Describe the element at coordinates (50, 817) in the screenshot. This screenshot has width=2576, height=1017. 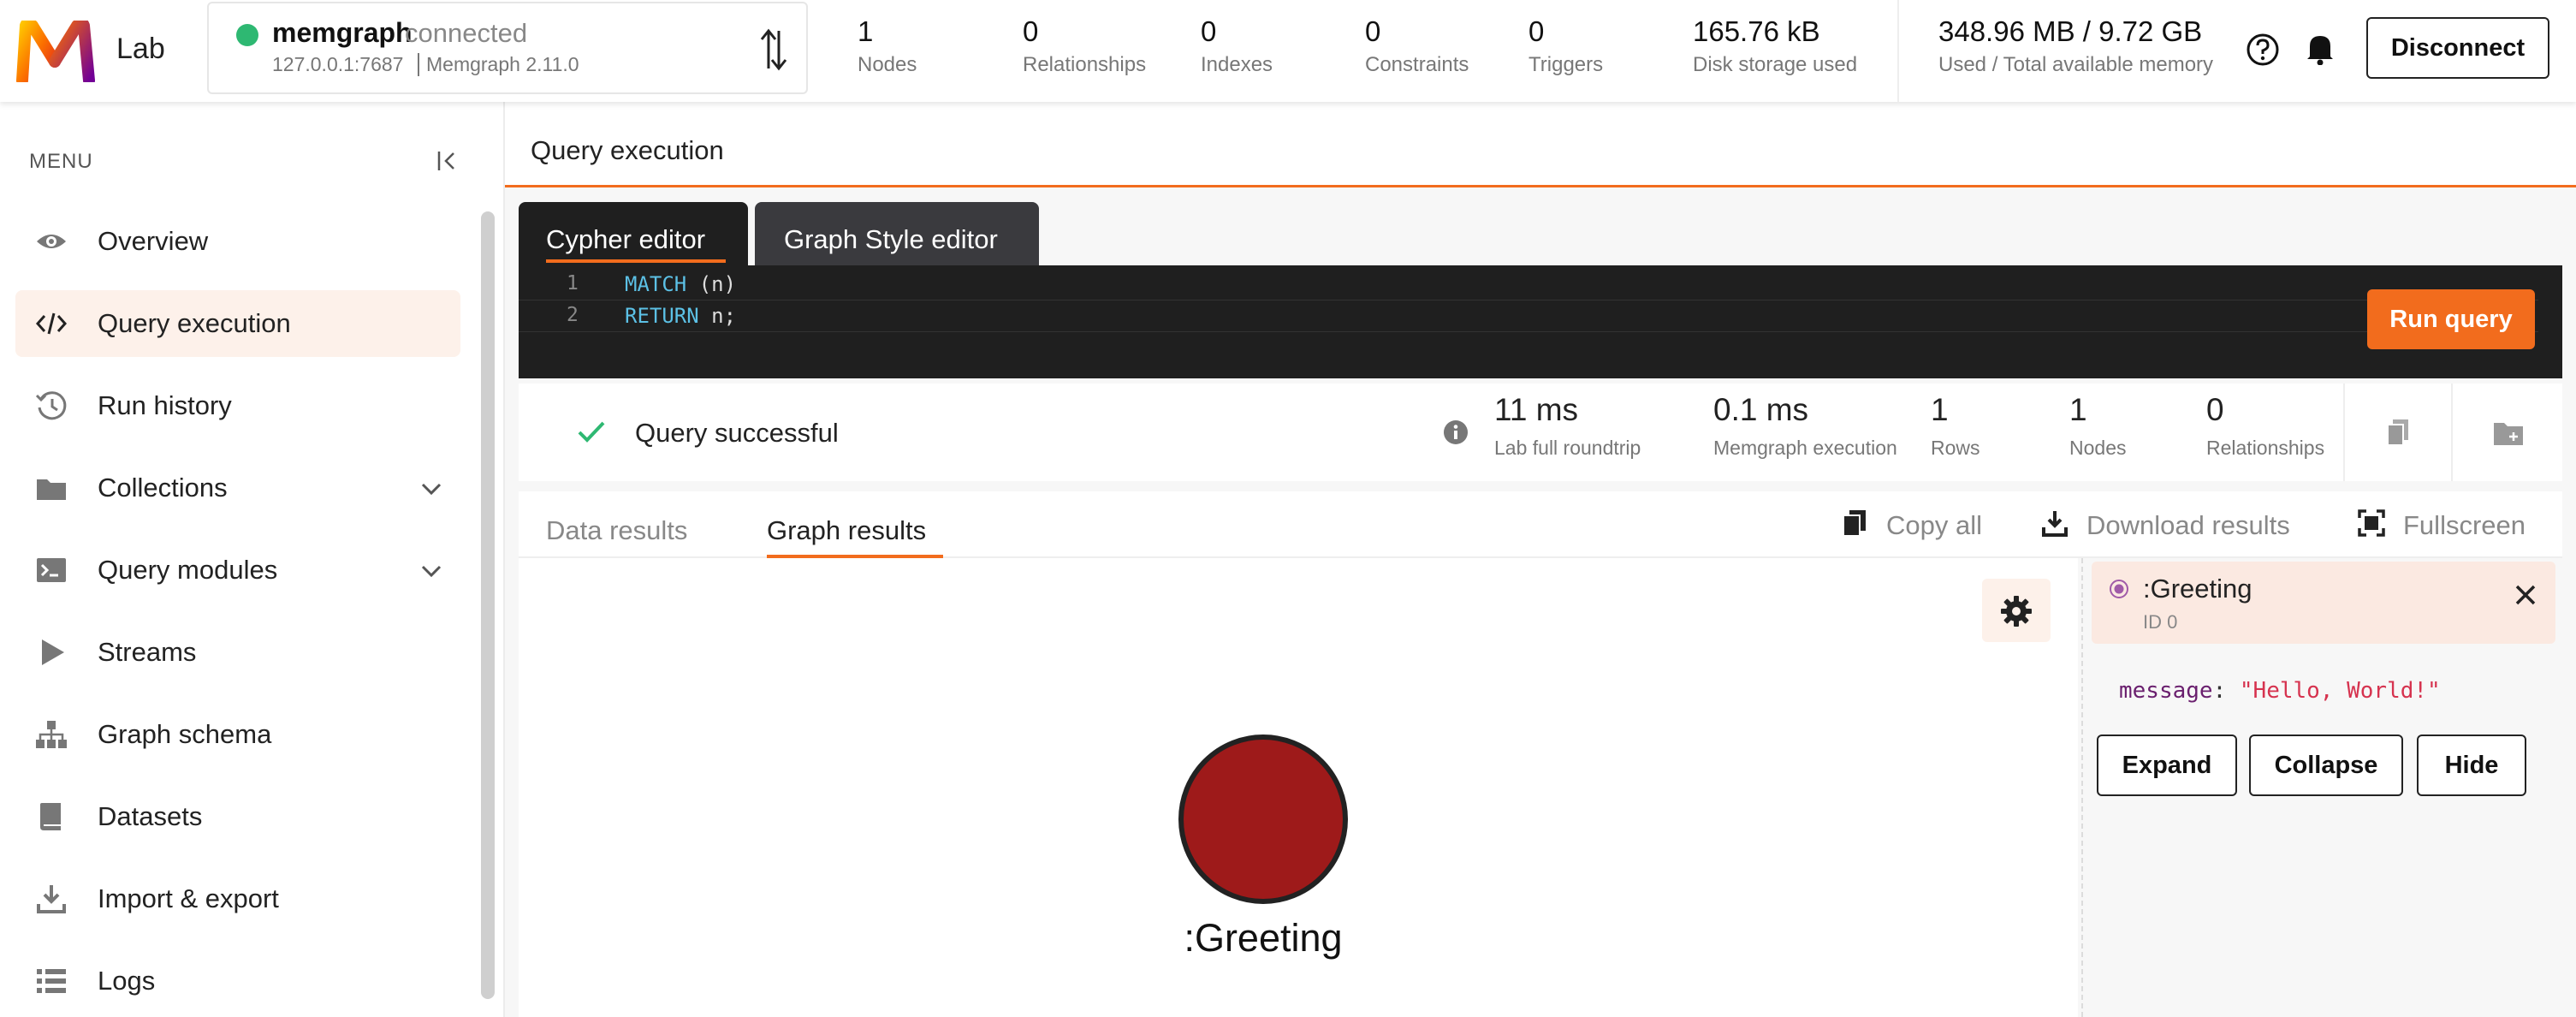
I see `book-icon` at that location.